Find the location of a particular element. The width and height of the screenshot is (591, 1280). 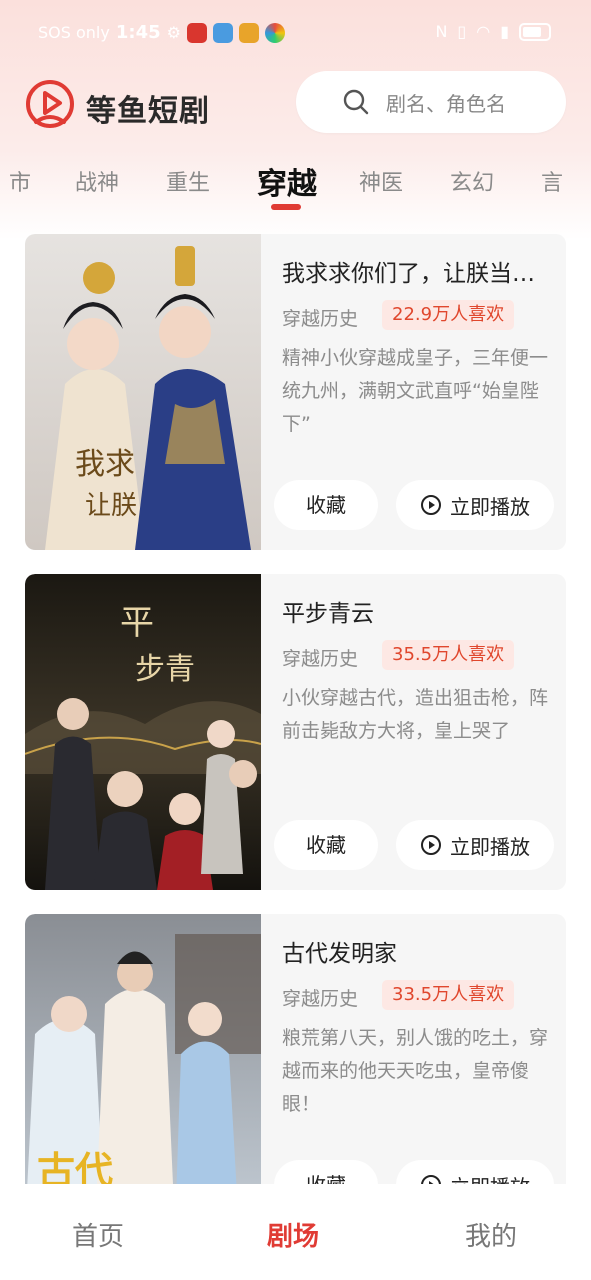

tab-xuanhuan: 玄幻 is located at coordinates (472, 181).